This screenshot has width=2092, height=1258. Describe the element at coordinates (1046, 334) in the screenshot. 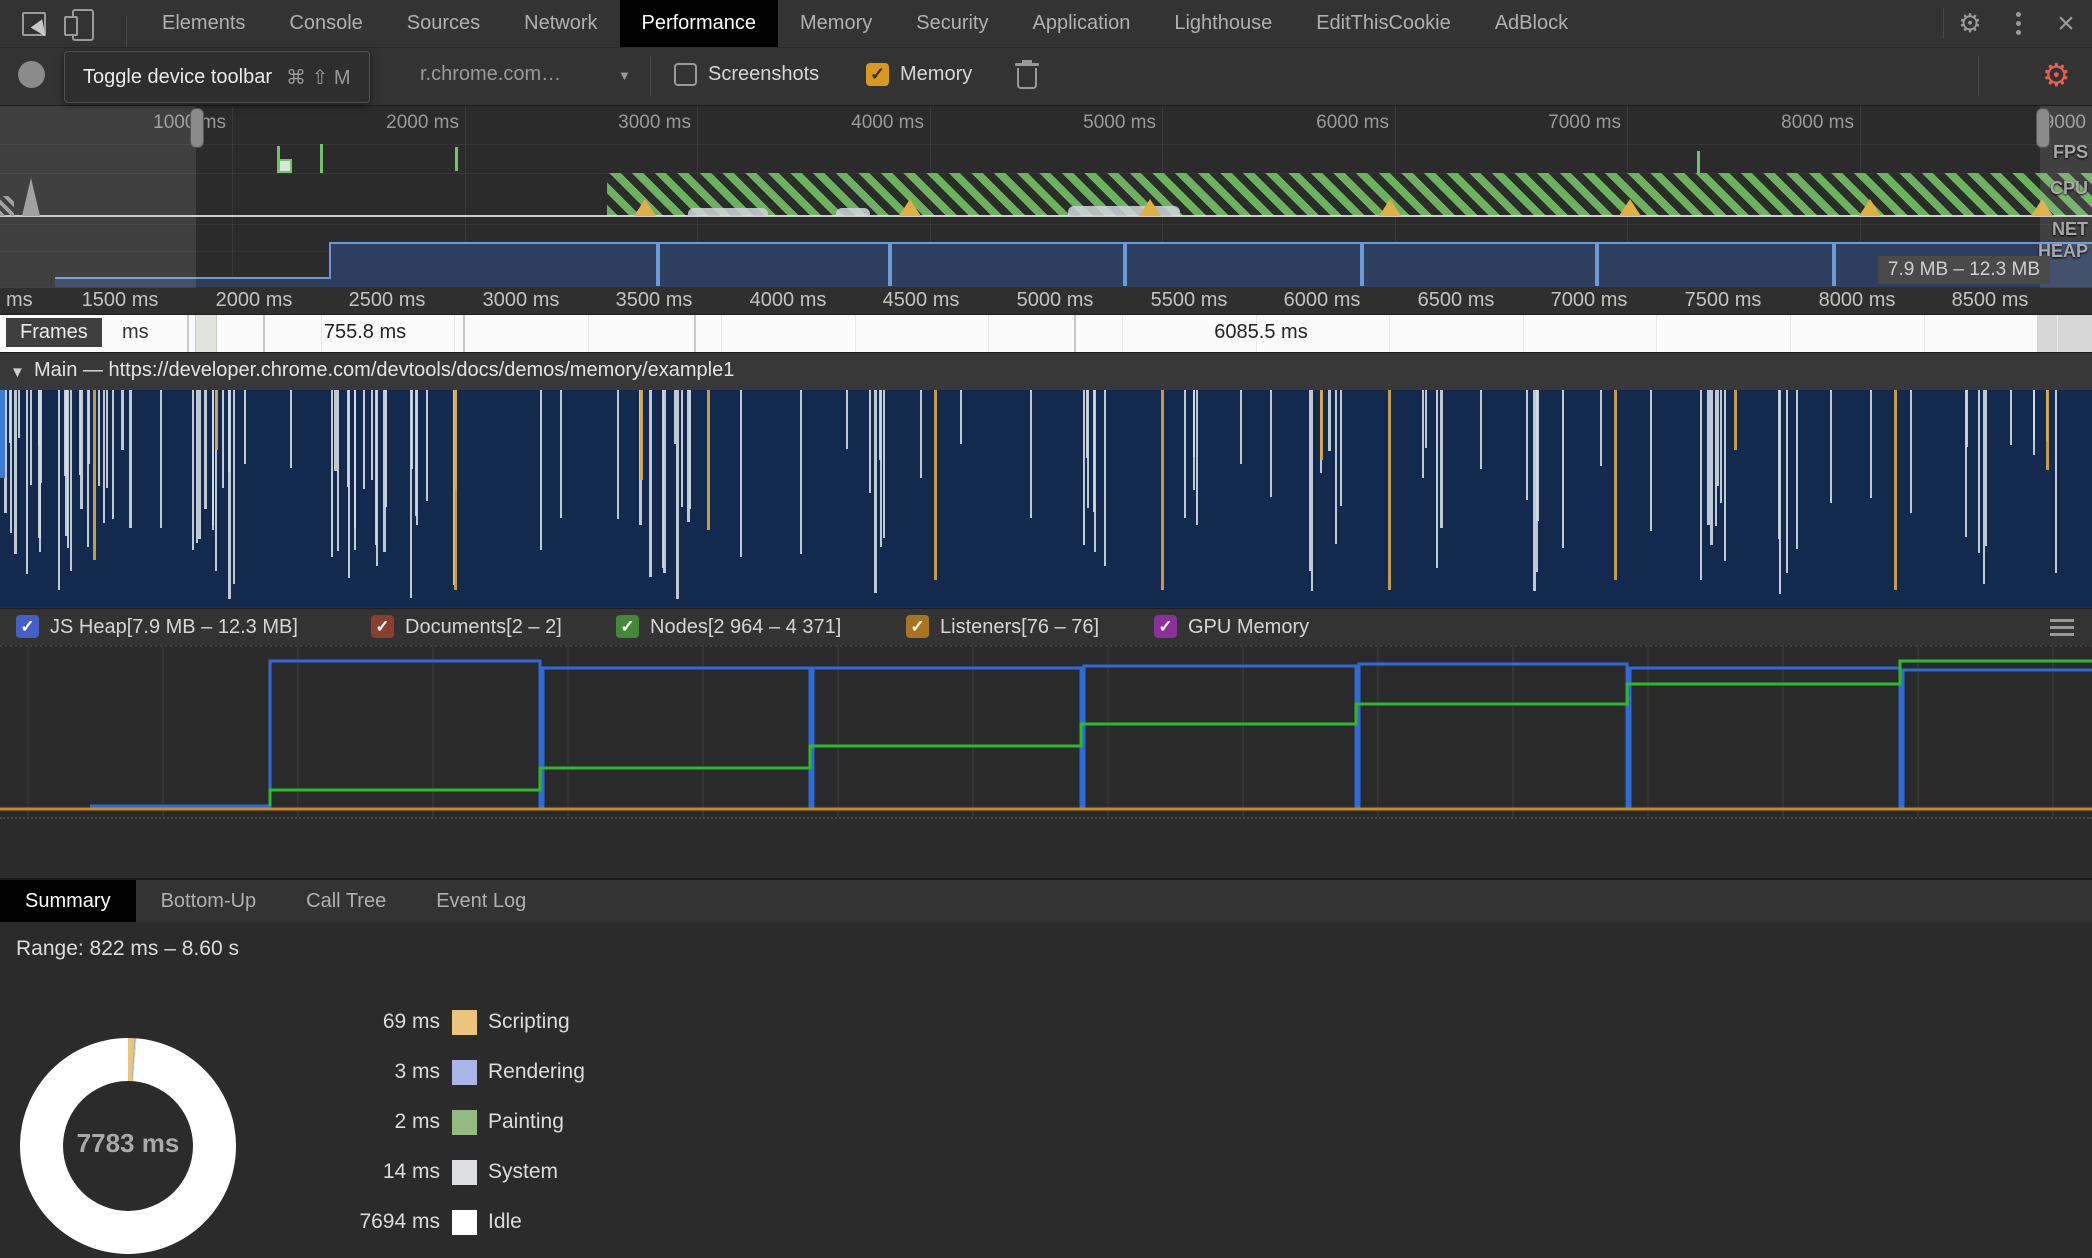

I see `frames-track: Frames ms 755.8 ms 6085.5 ms` at that location.